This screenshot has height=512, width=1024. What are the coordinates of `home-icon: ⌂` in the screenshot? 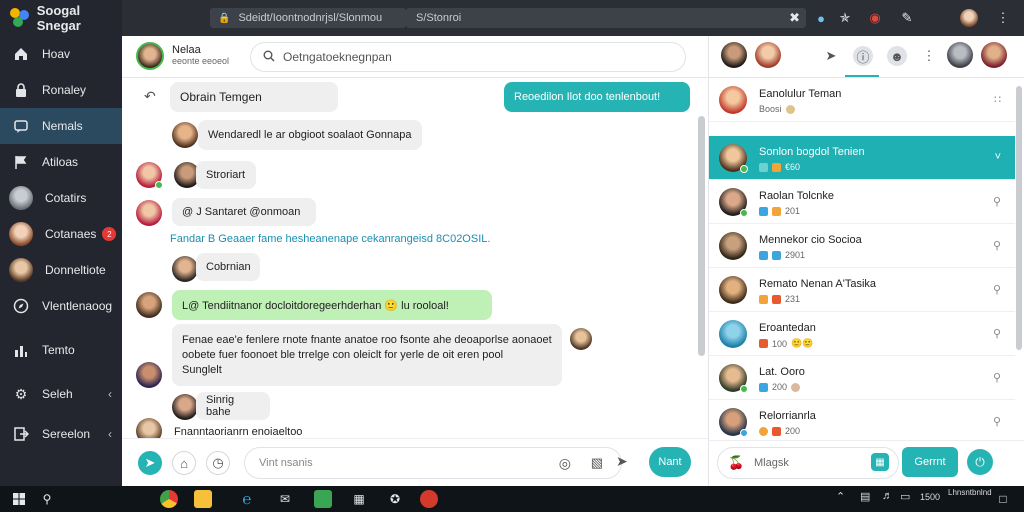 It's located at (184, 463).